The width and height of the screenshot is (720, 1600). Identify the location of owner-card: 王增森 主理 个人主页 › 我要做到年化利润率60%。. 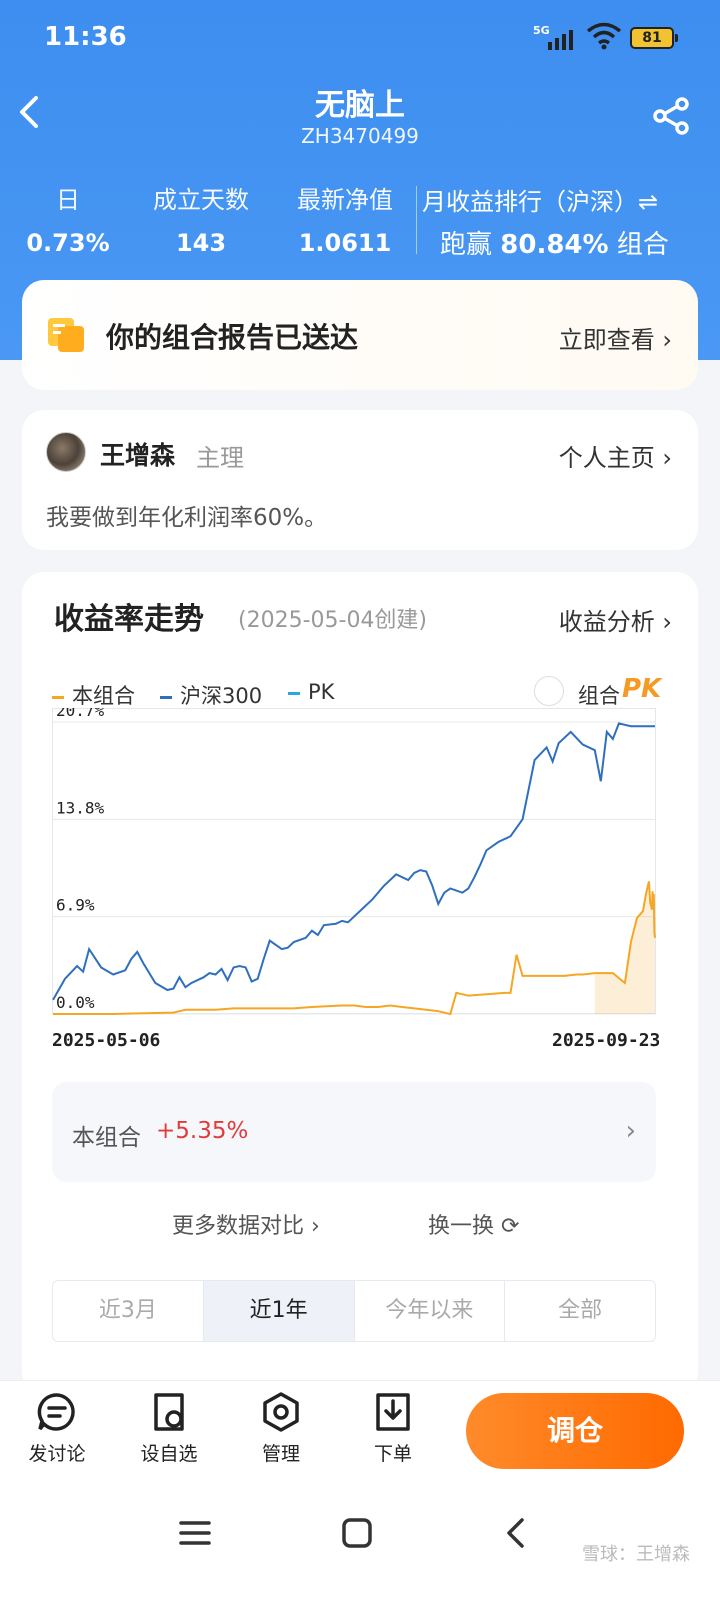
(360, 480).